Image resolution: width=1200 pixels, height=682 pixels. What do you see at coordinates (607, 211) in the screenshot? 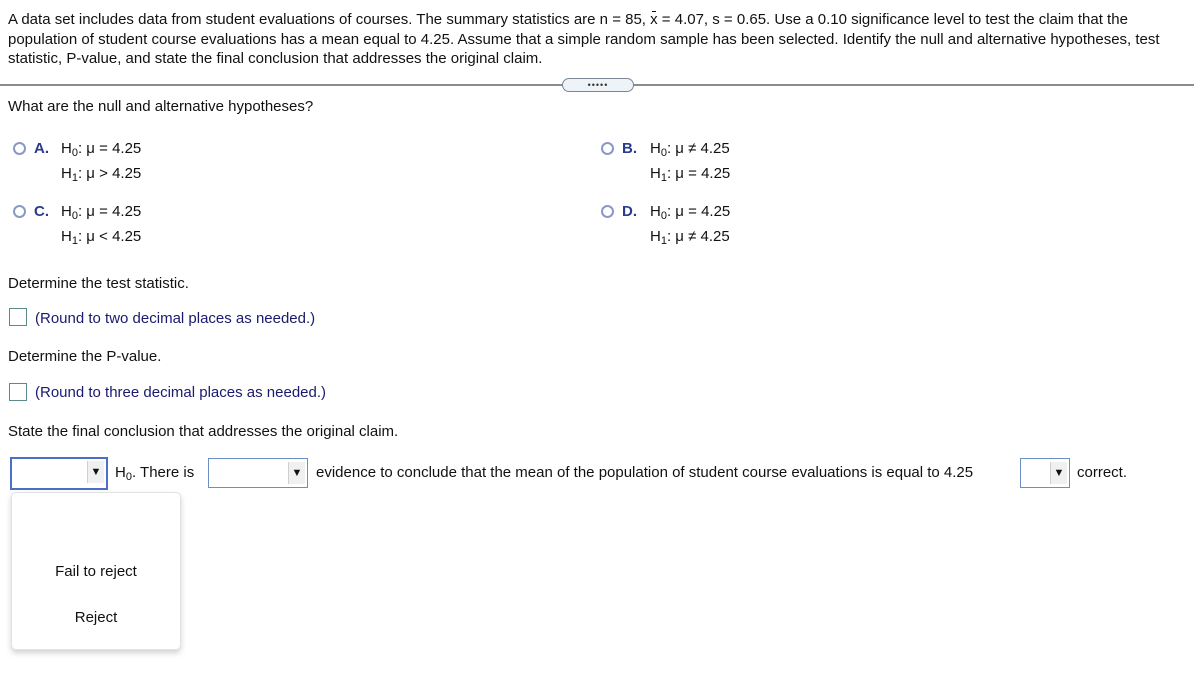
I see `radio-option-d` at bounding box center [607, 211].